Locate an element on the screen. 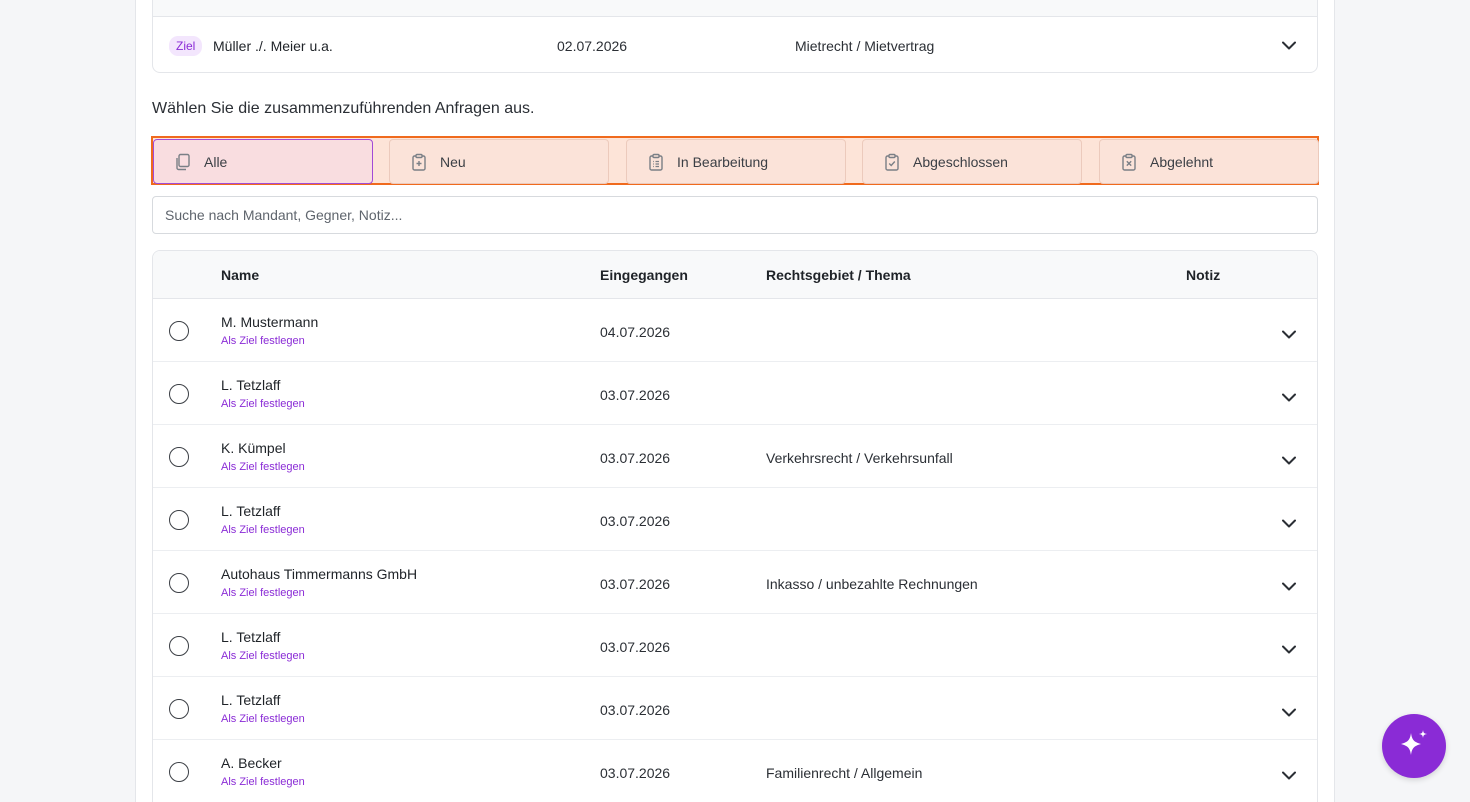  column-header-name: Name is located at coordinates (240, 275).